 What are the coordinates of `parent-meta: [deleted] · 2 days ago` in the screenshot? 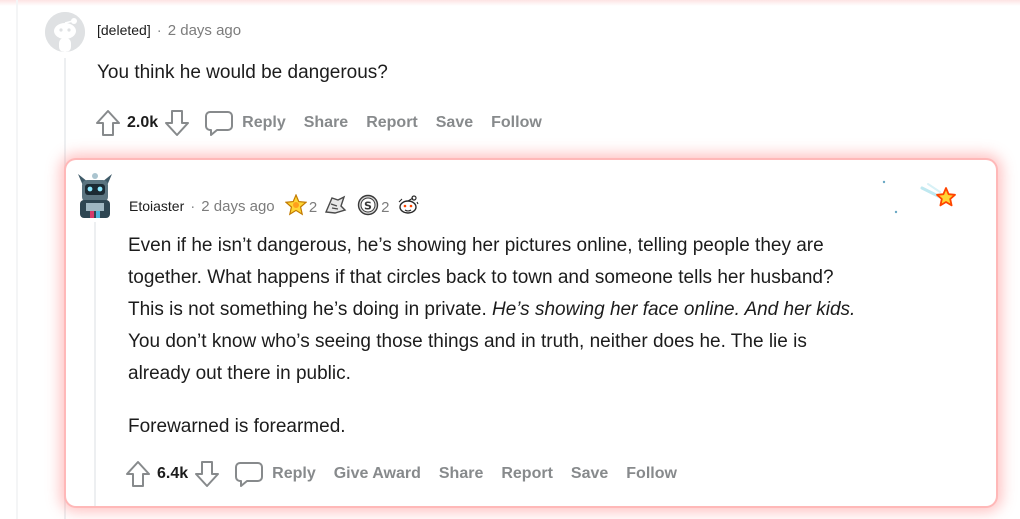 It's located at (169, 30).